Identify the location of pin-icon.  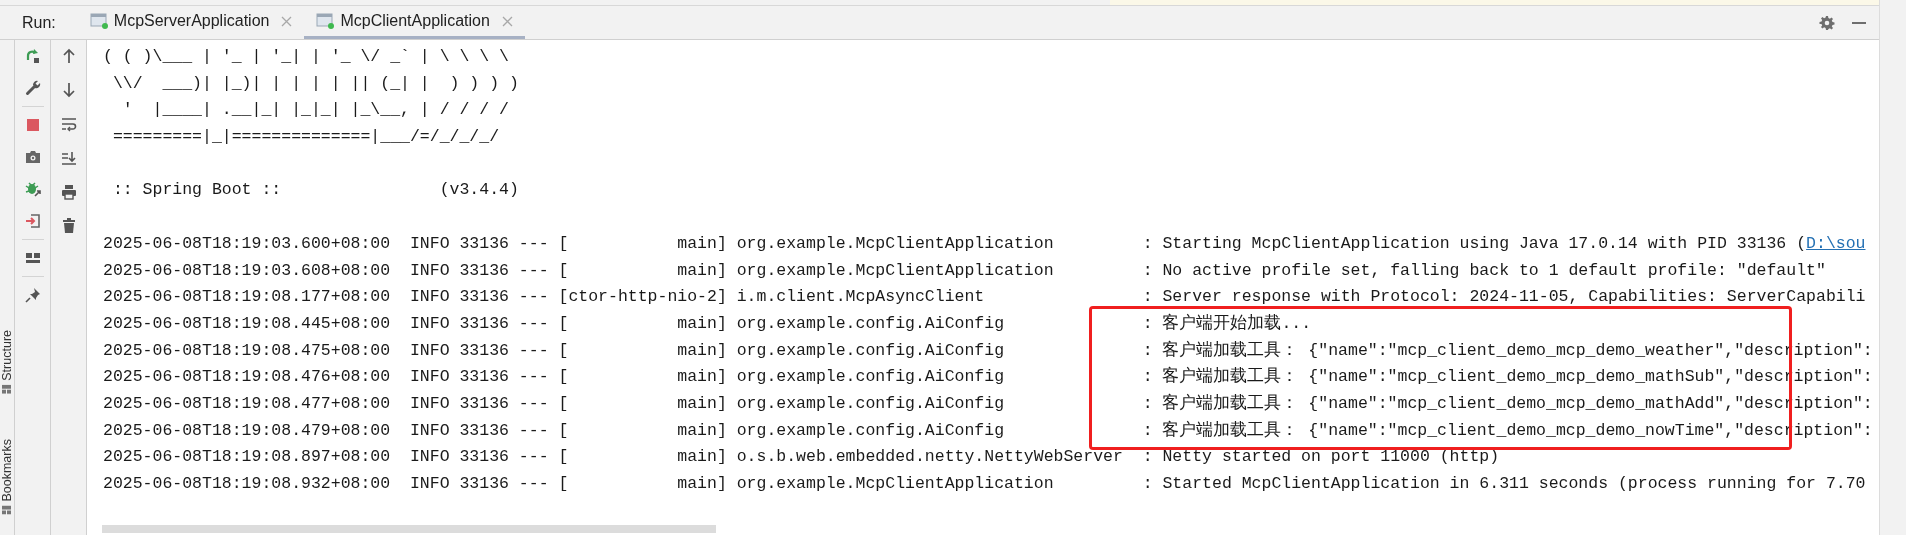
(32, 295).